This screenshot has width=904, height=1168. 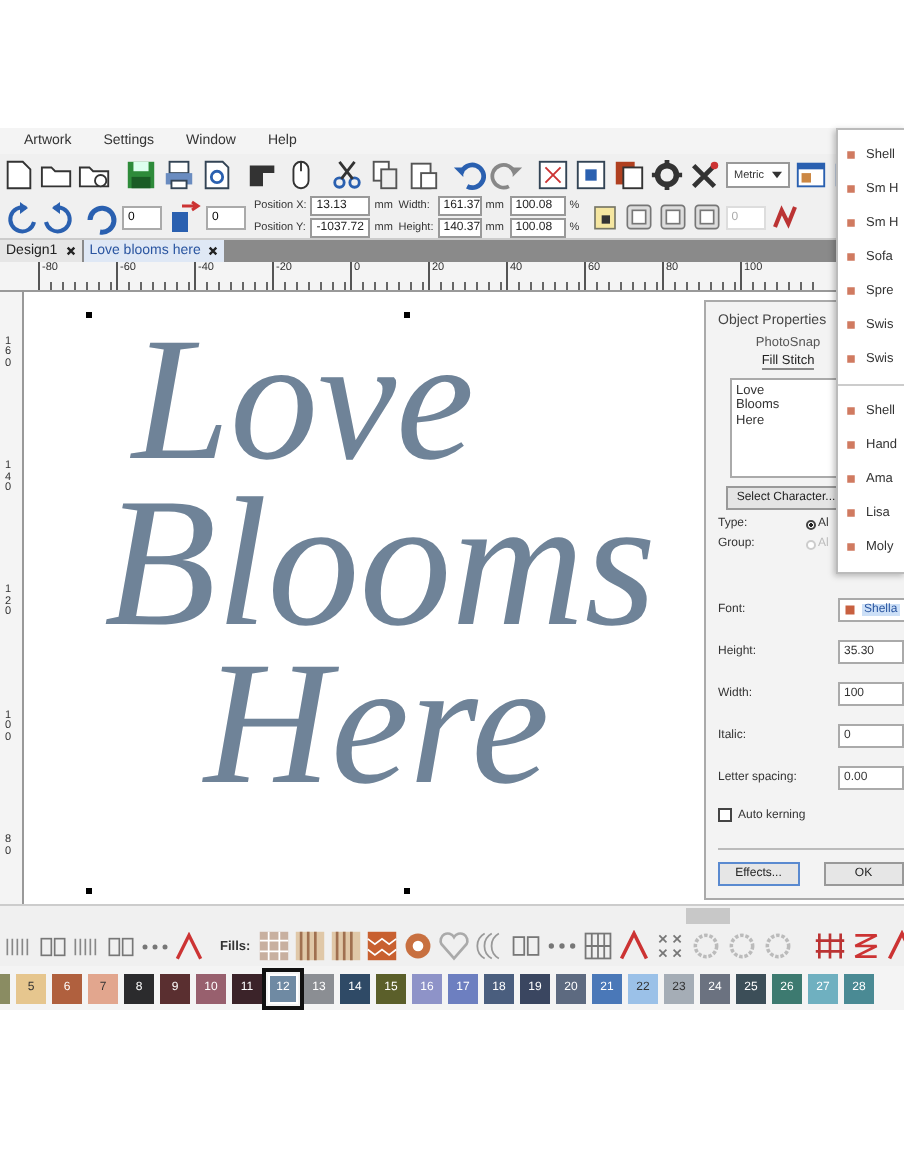 I want to click on embroidered-text: Love, so click(x=303, y=401).